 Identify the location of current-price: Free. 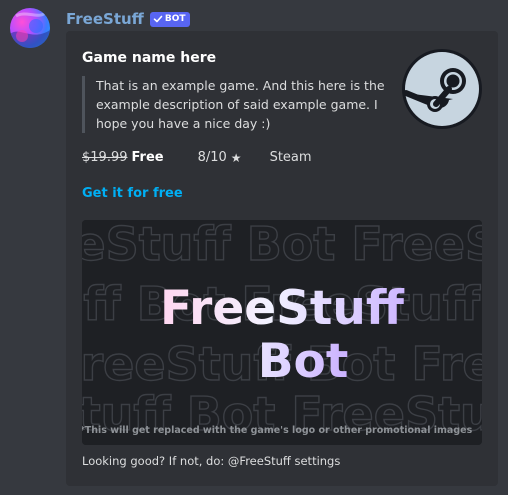
(147, 157).